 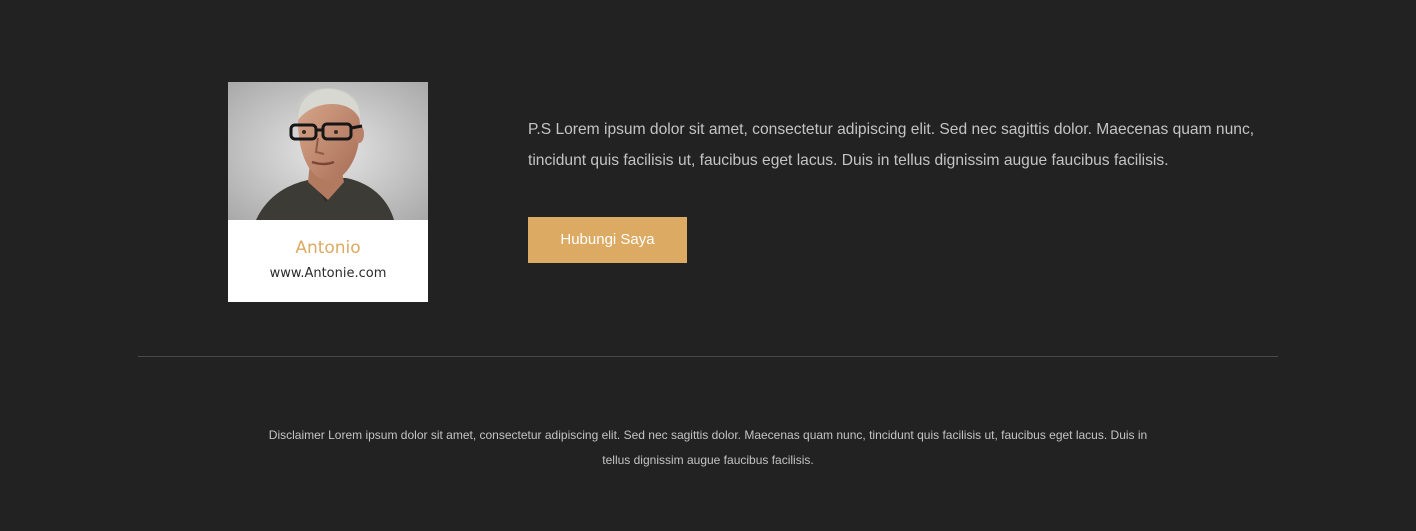 I want to click on person-portrait-photo-icon, so click(x=328, y=151).